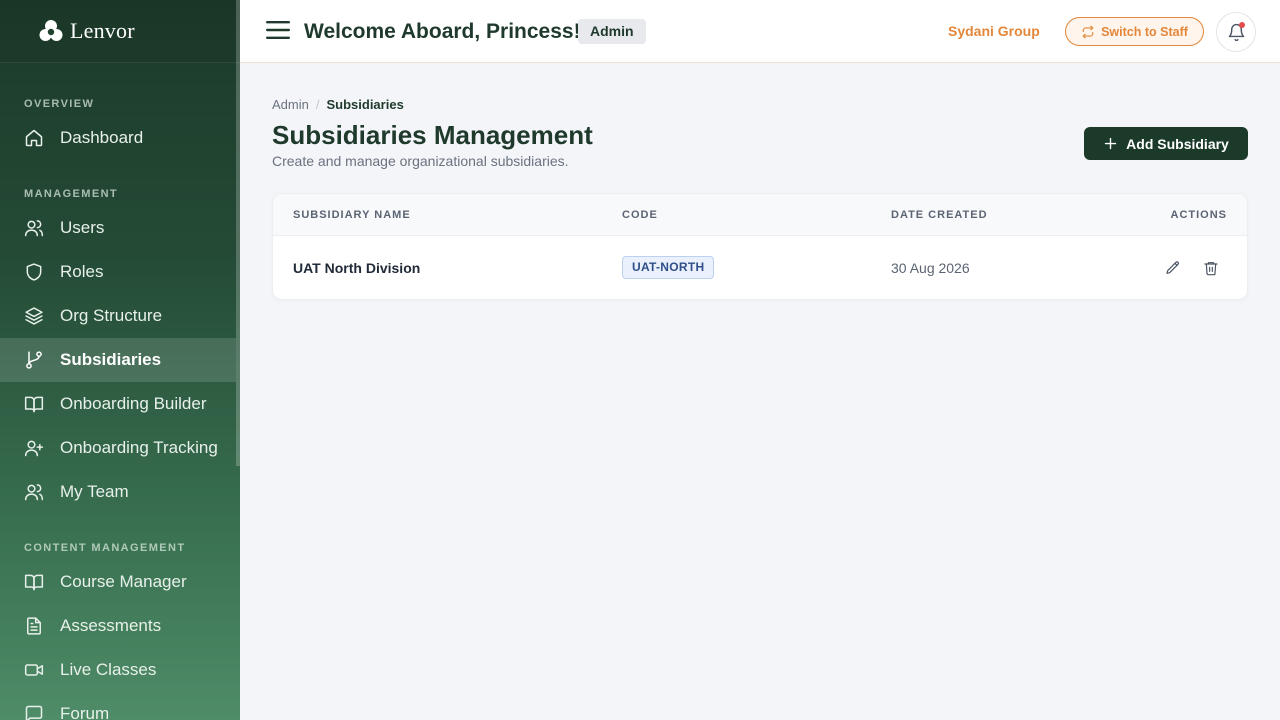 This screenshot has width=1280, height=720. Describe the element at coordinates (1242, 25) in the screenshot. I see `notification-dot` at that location.